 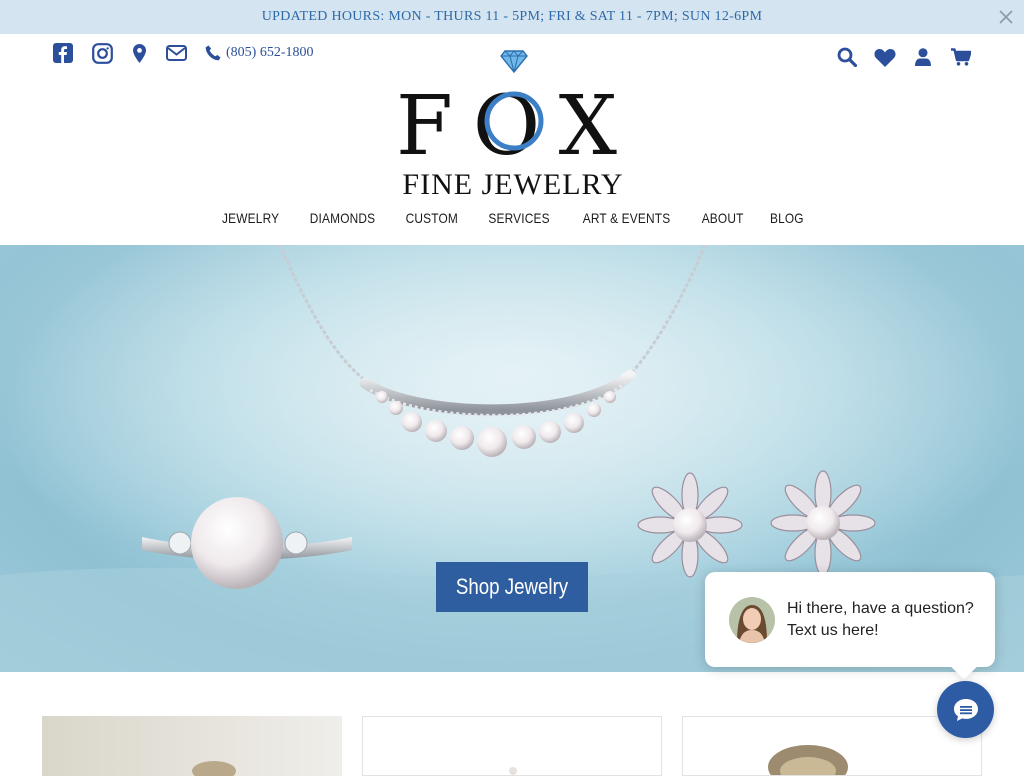 I want to click on phone-icon, so click(x=213, y=53).